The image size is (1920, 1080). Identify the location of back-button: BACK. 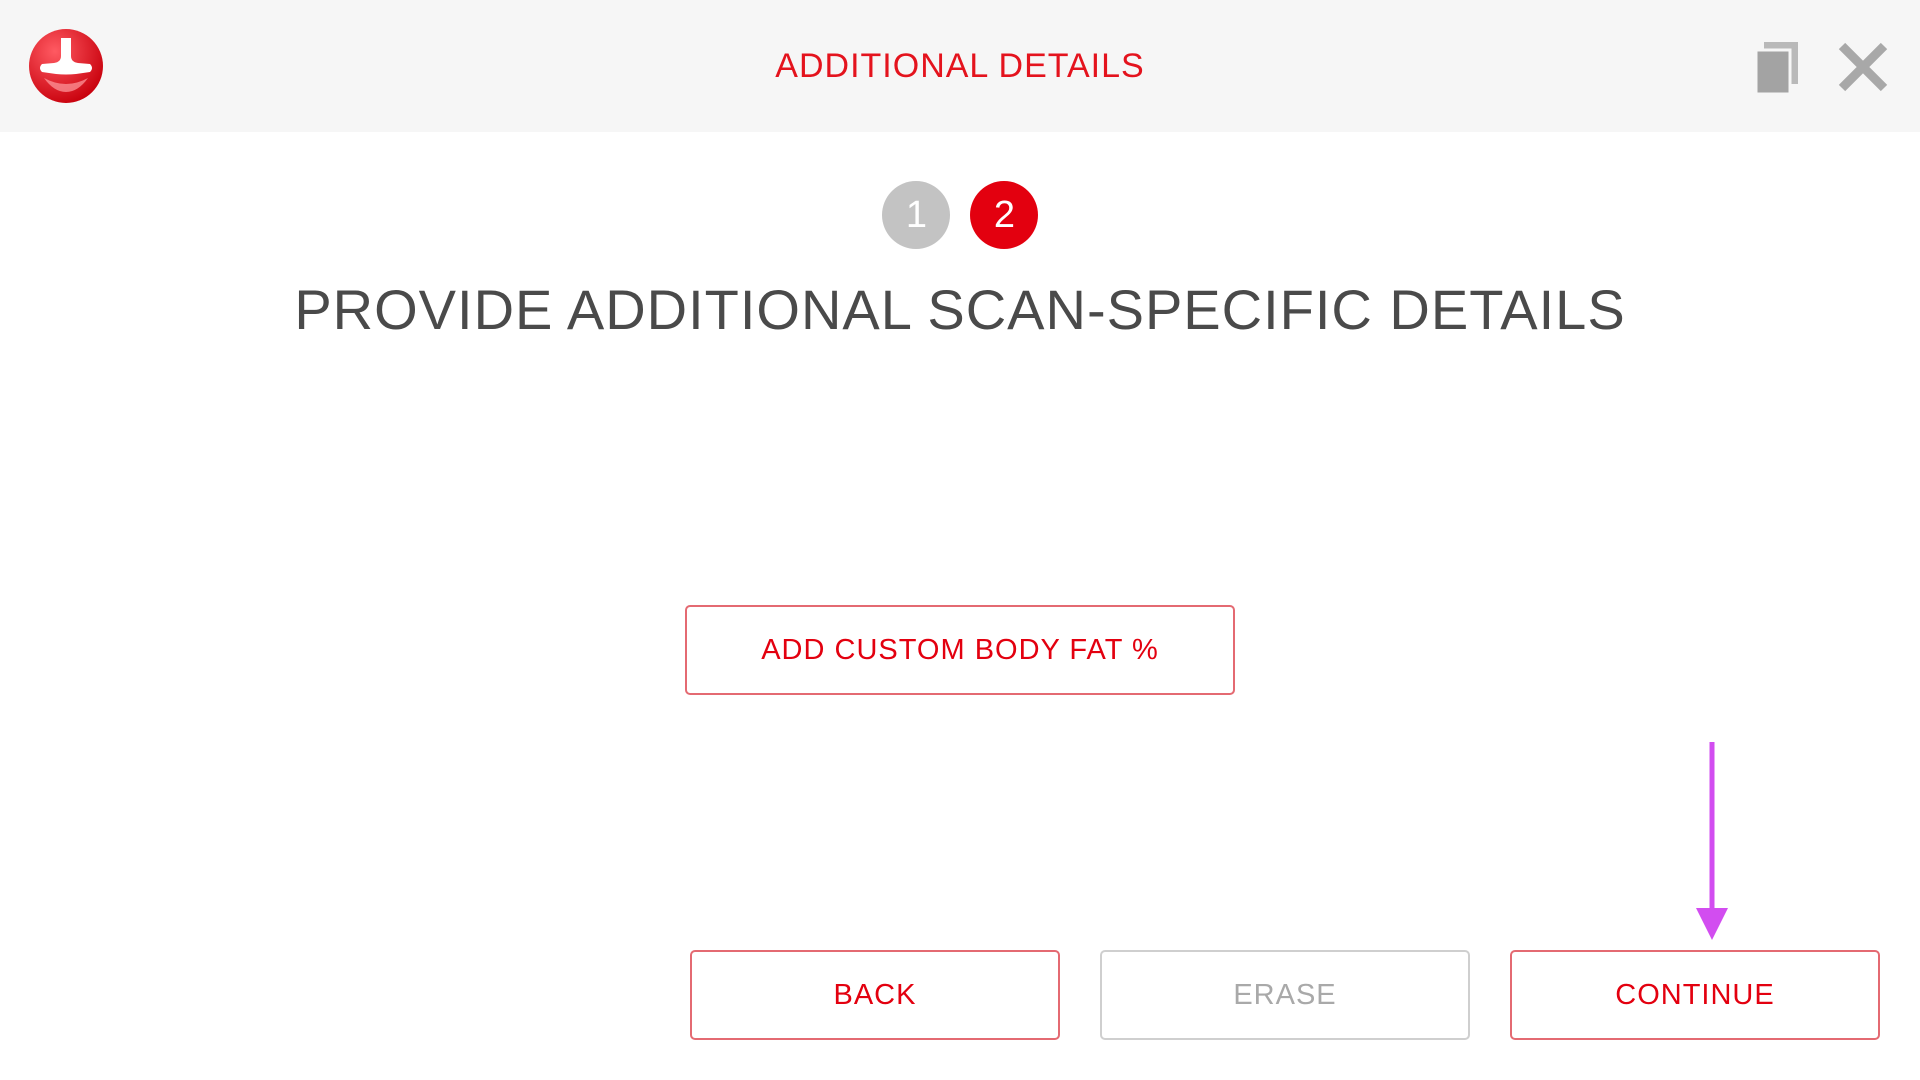
(875, 995).